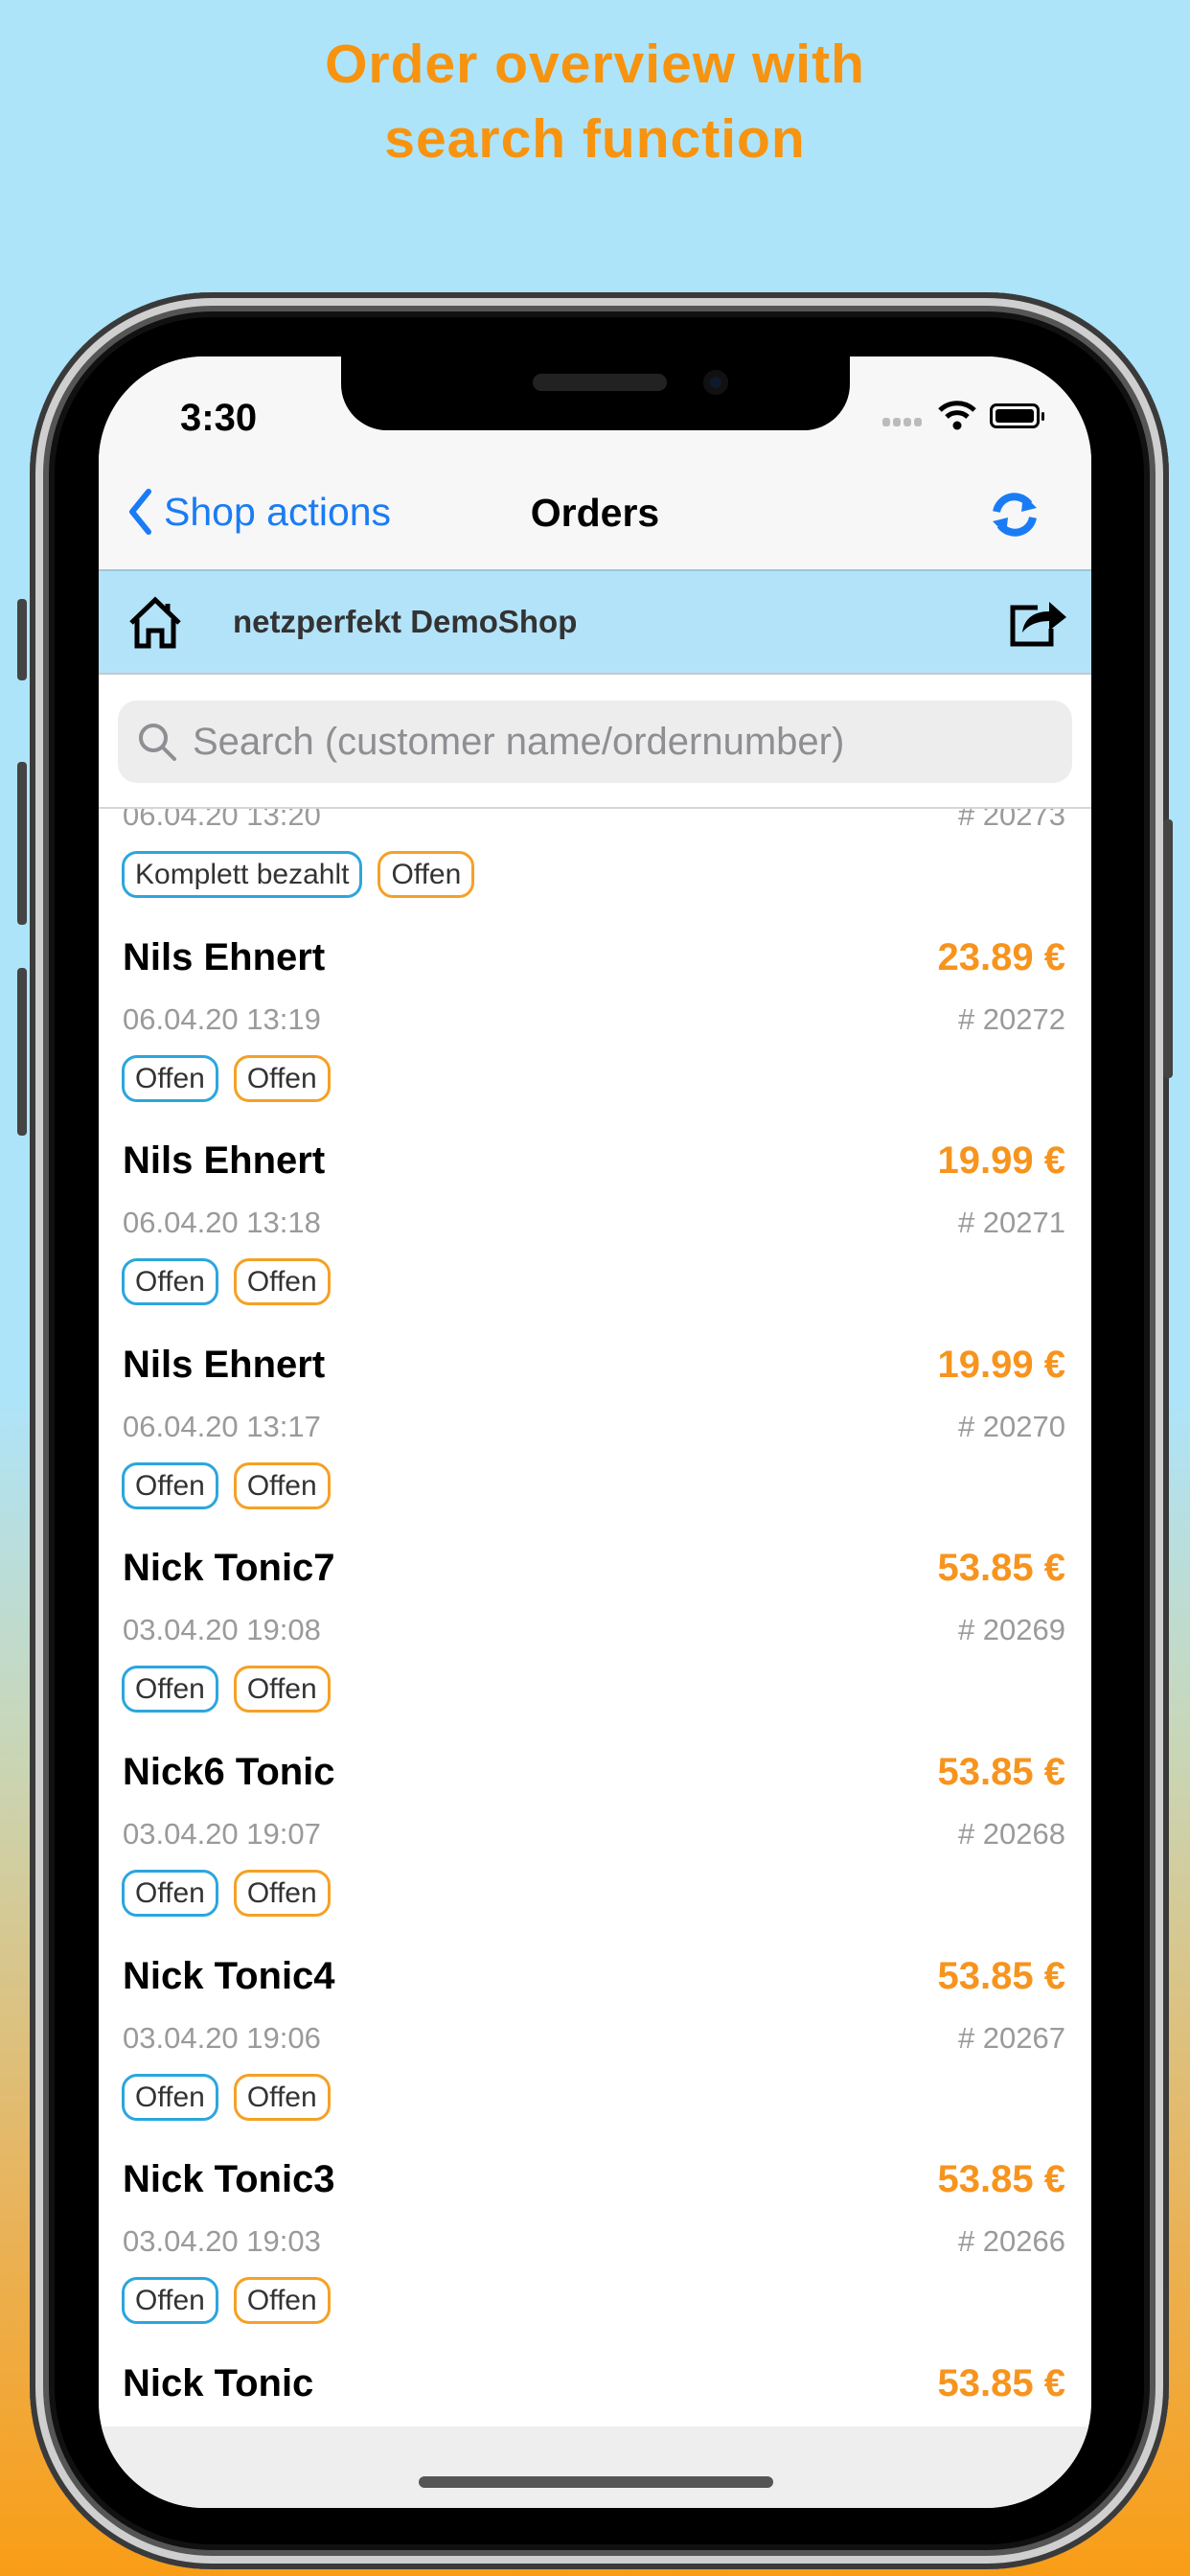 The height and width of the screenshot is (2576, 1190). What do you see at coordinates (595, 515) in the screenshot?
I see `navigation-bar: Shop actions Orders` at bounding box center [595, 515].